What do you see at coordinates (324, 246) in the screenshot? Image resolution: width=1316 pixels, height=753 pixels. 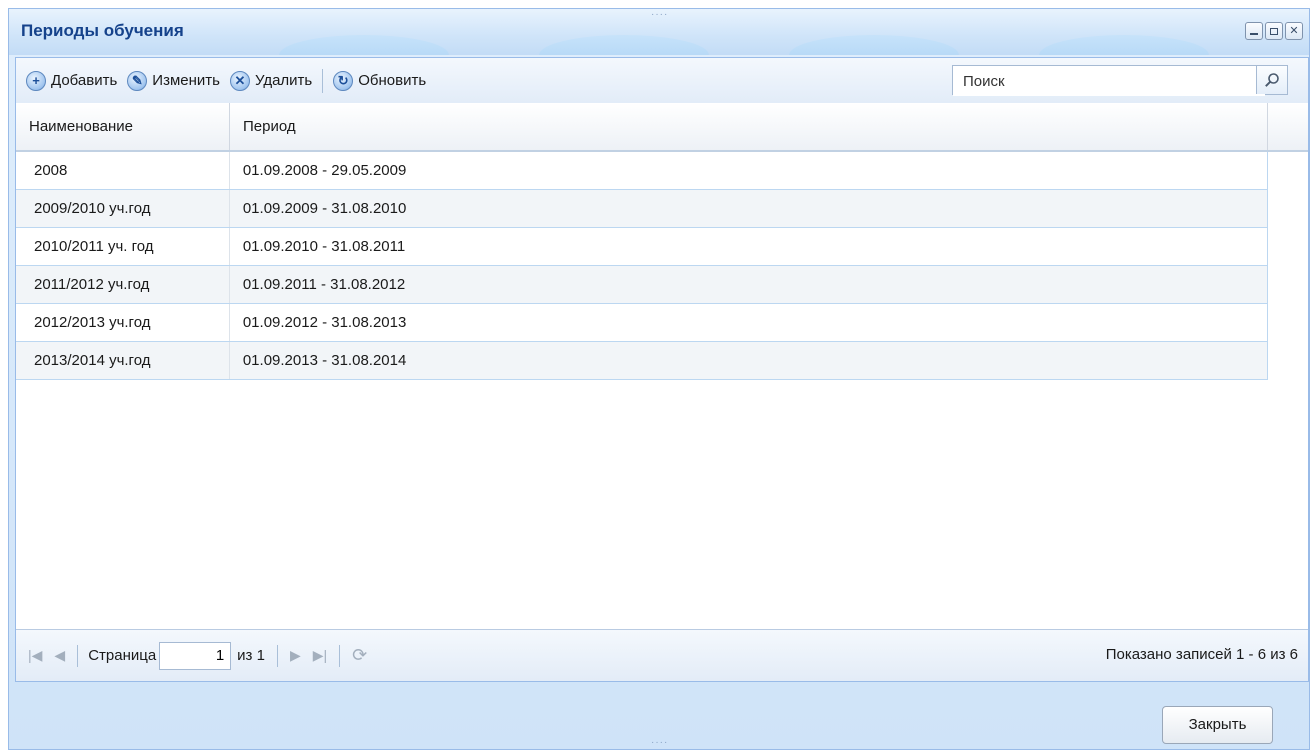 I see `cell-period: 01.09.2010 - 31.08.2011` at bounding box center [324, 246].